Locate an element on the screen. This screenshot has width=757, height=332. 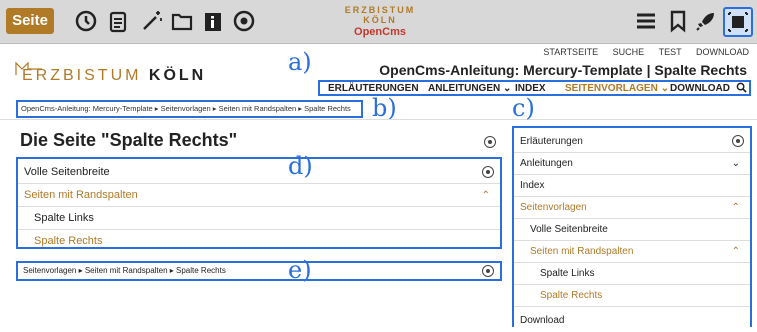
top-links: STARTSEITE SUCHE TEST DOWNLOAD is located at coordinates (640, 52).